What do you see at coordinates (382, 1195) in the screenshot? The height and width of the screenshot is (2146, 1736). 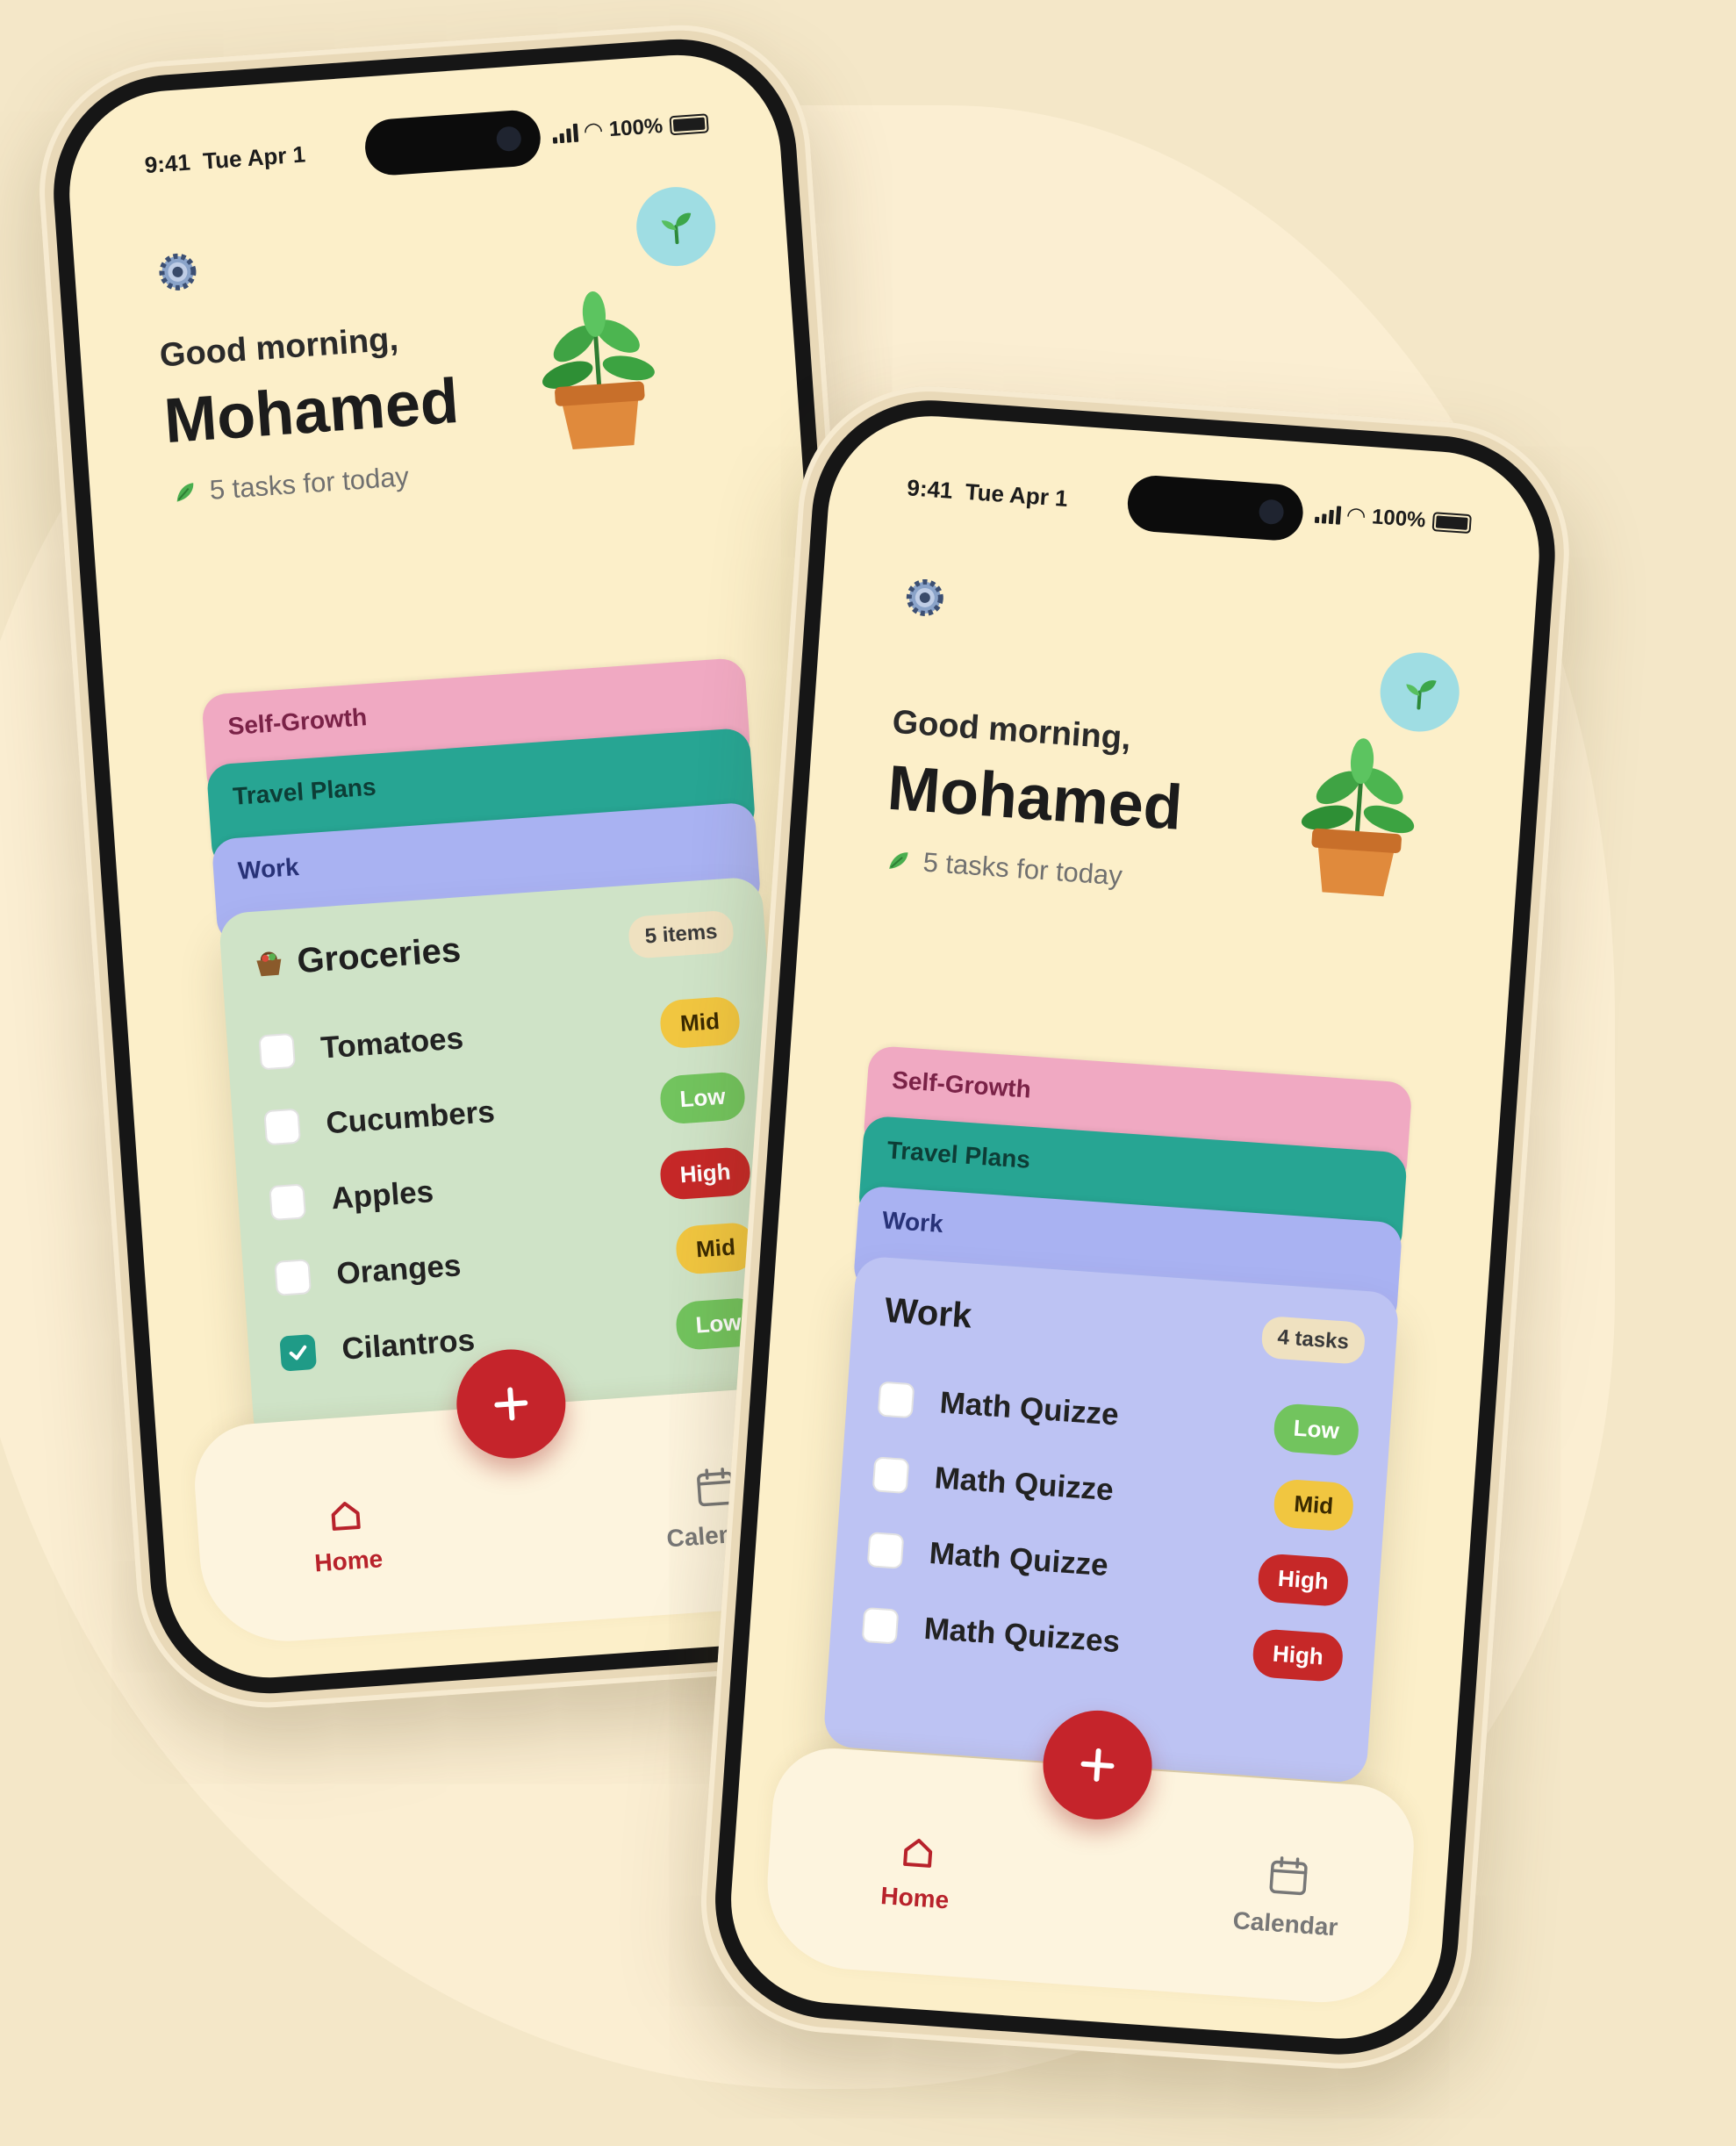 I see `item-label: Apples` at bounding box center [382, 1195].